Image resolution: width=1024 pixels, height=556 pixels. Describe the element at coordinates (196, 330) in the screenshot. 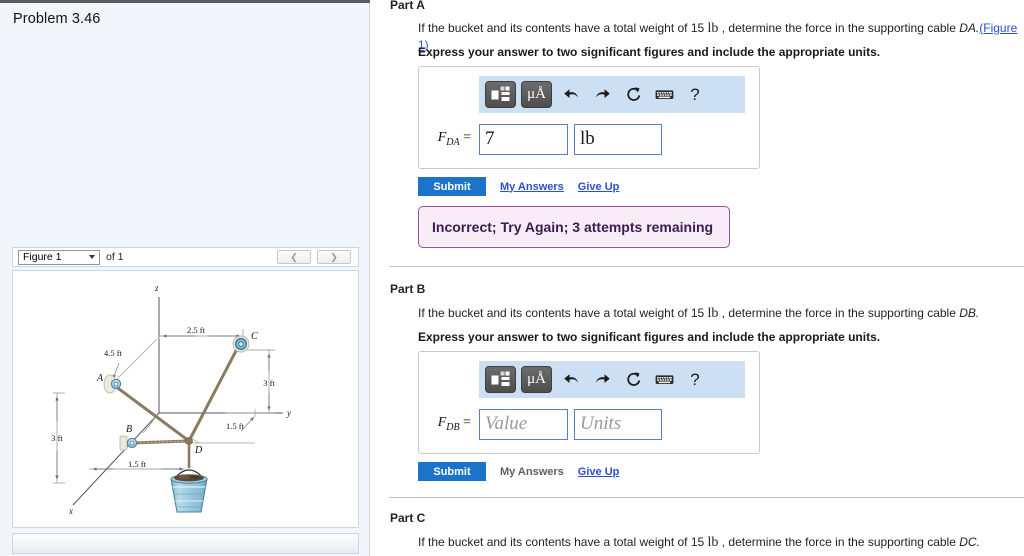

I see `svg-text: 2.5 ft` at that location.